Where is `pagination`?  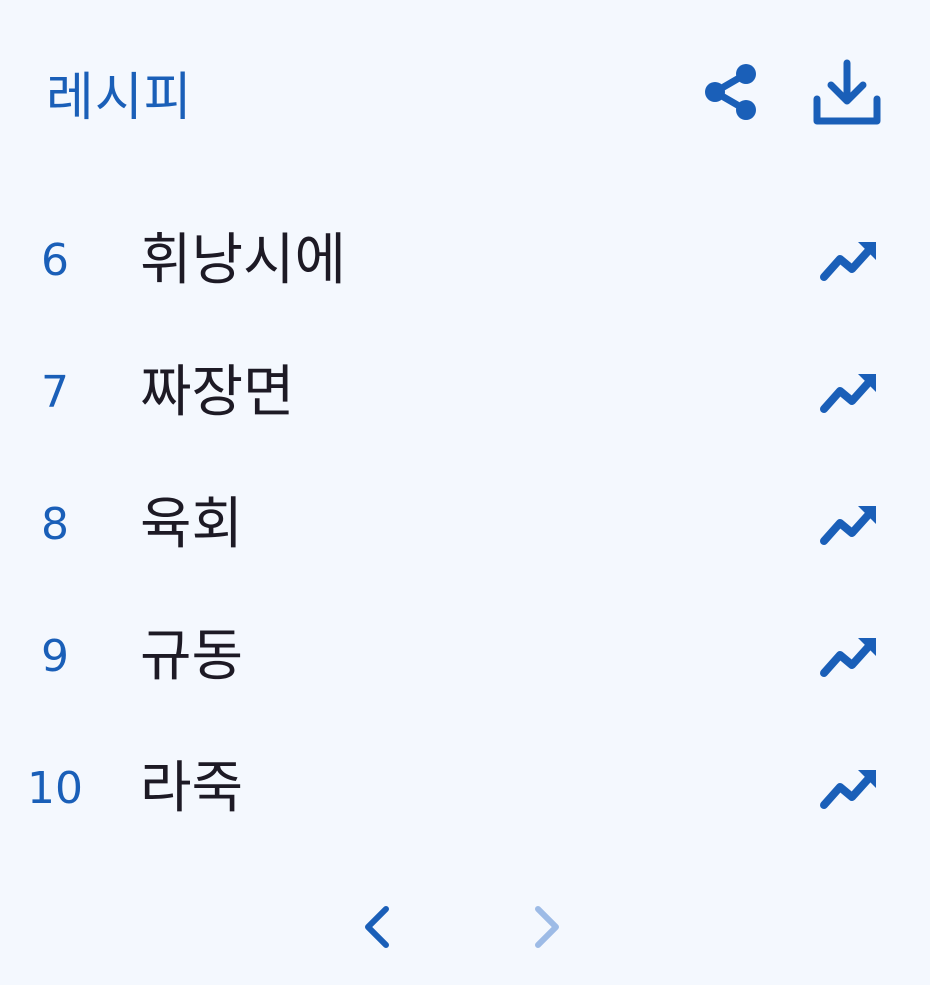 pagination is located at coordinates (465, 930).